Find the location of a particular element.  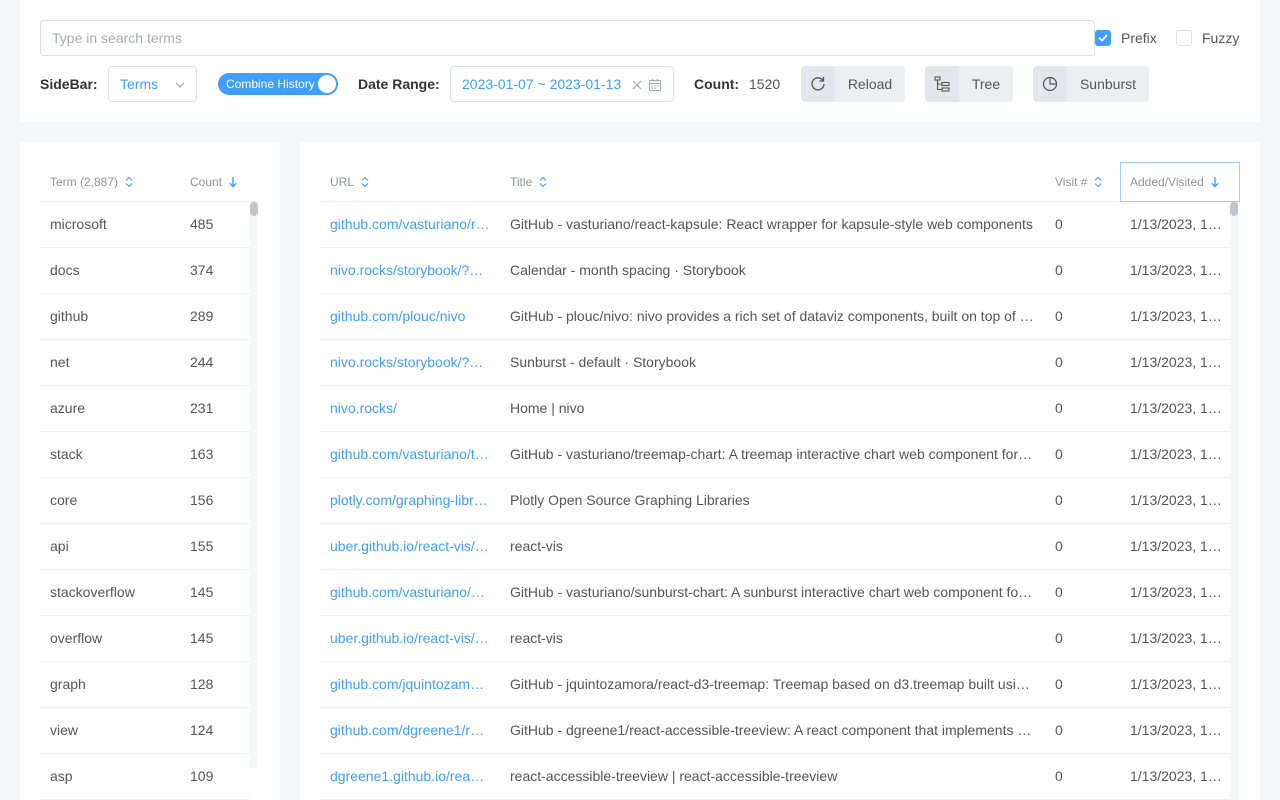

tree-icon is located at coordinates (942, 84).